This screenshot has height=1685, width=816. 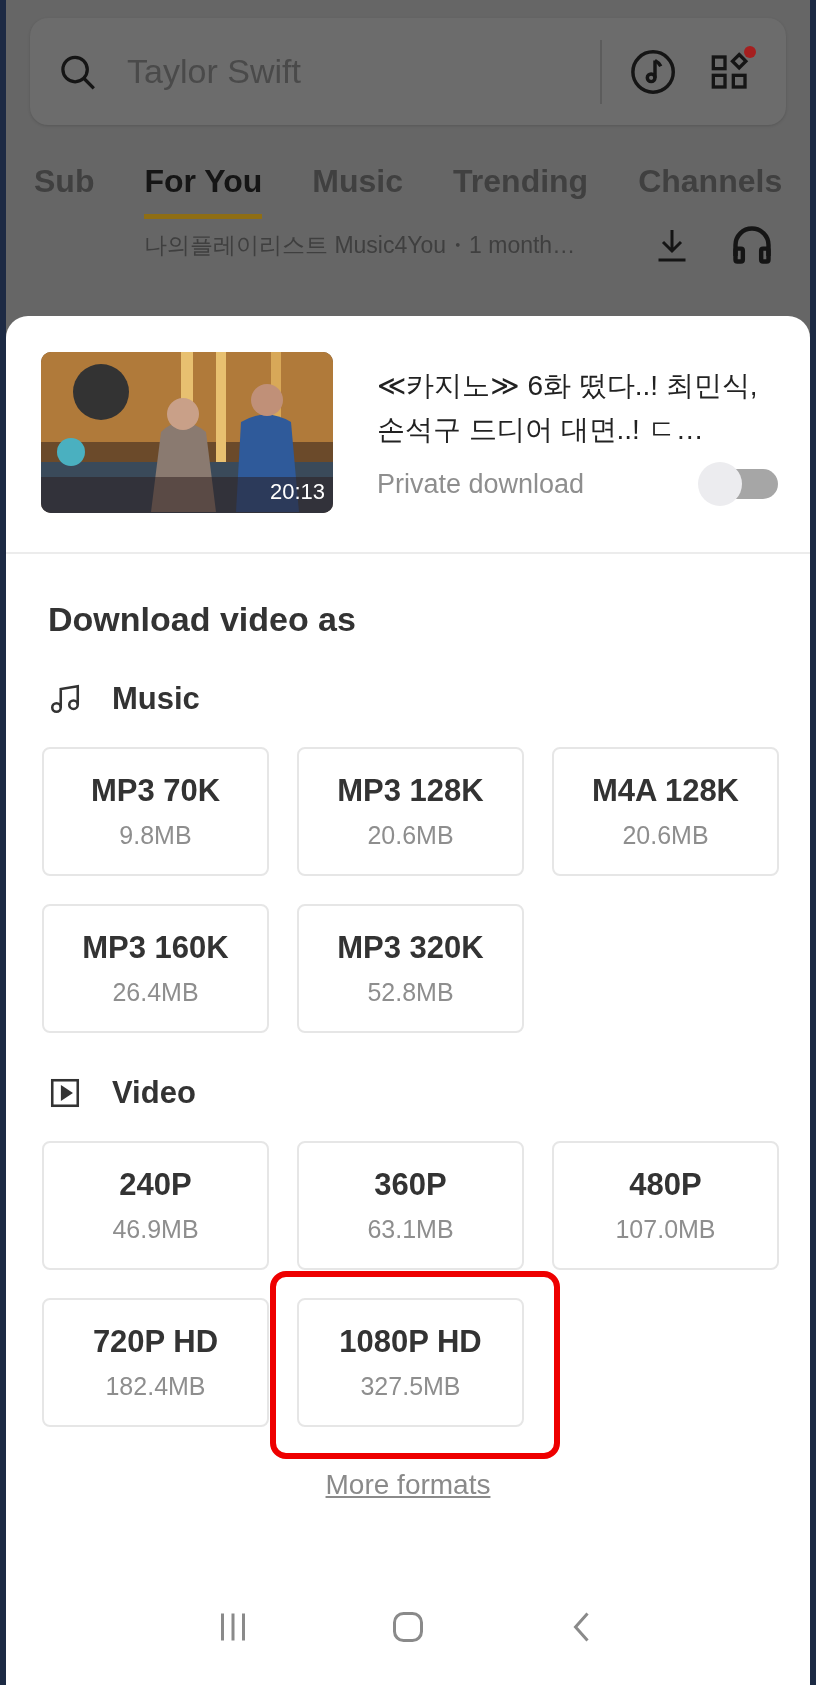 I want to click on sheet-heading: Download video as, so click(x=202, y=619).